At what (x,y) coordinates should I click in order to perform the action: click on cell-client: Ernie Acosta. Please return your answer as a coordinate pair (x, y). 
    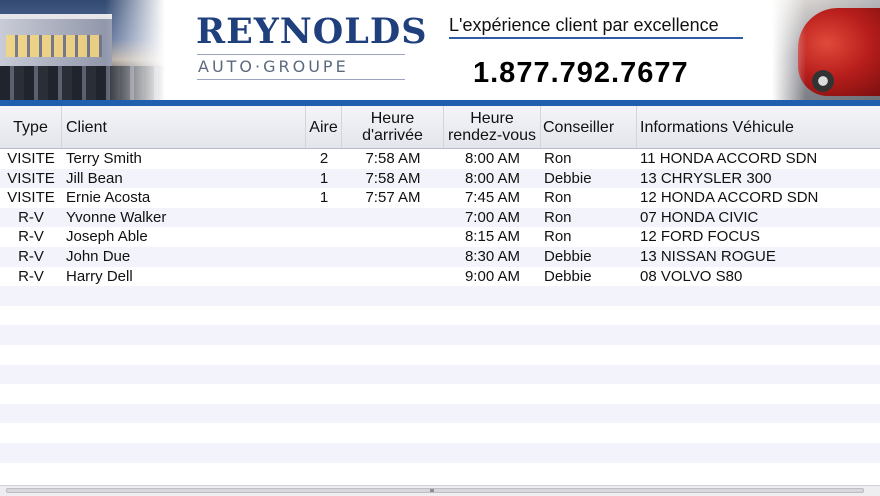
    Looking at the image, I should click on (108, 198).